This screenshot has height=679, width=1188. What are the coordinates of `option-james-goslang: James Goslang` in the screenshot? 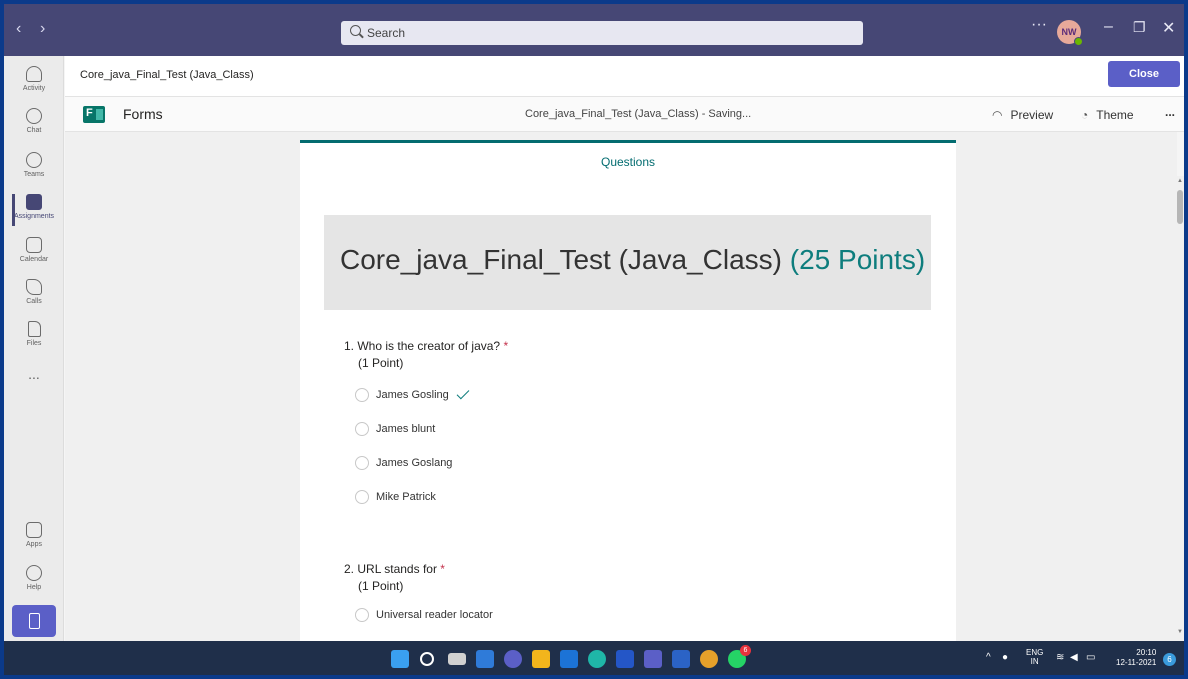 It's located at (403, 463).